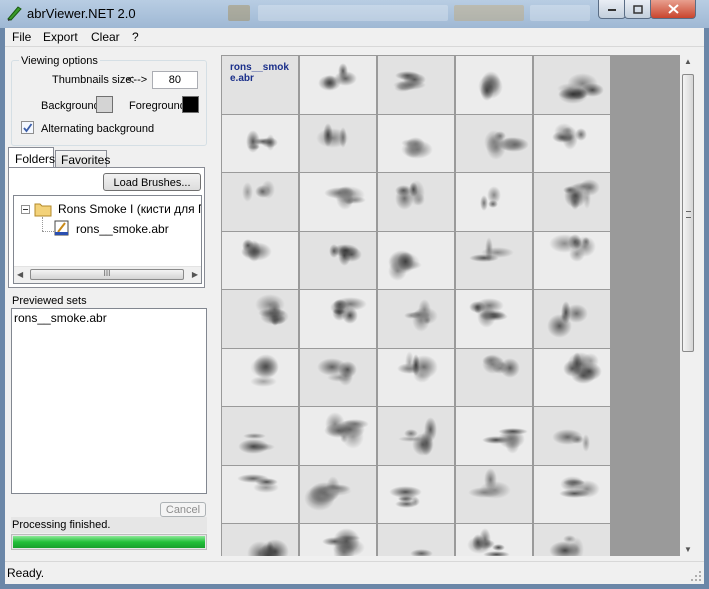  I want to click on status-text: Ready., so click(26, 573).